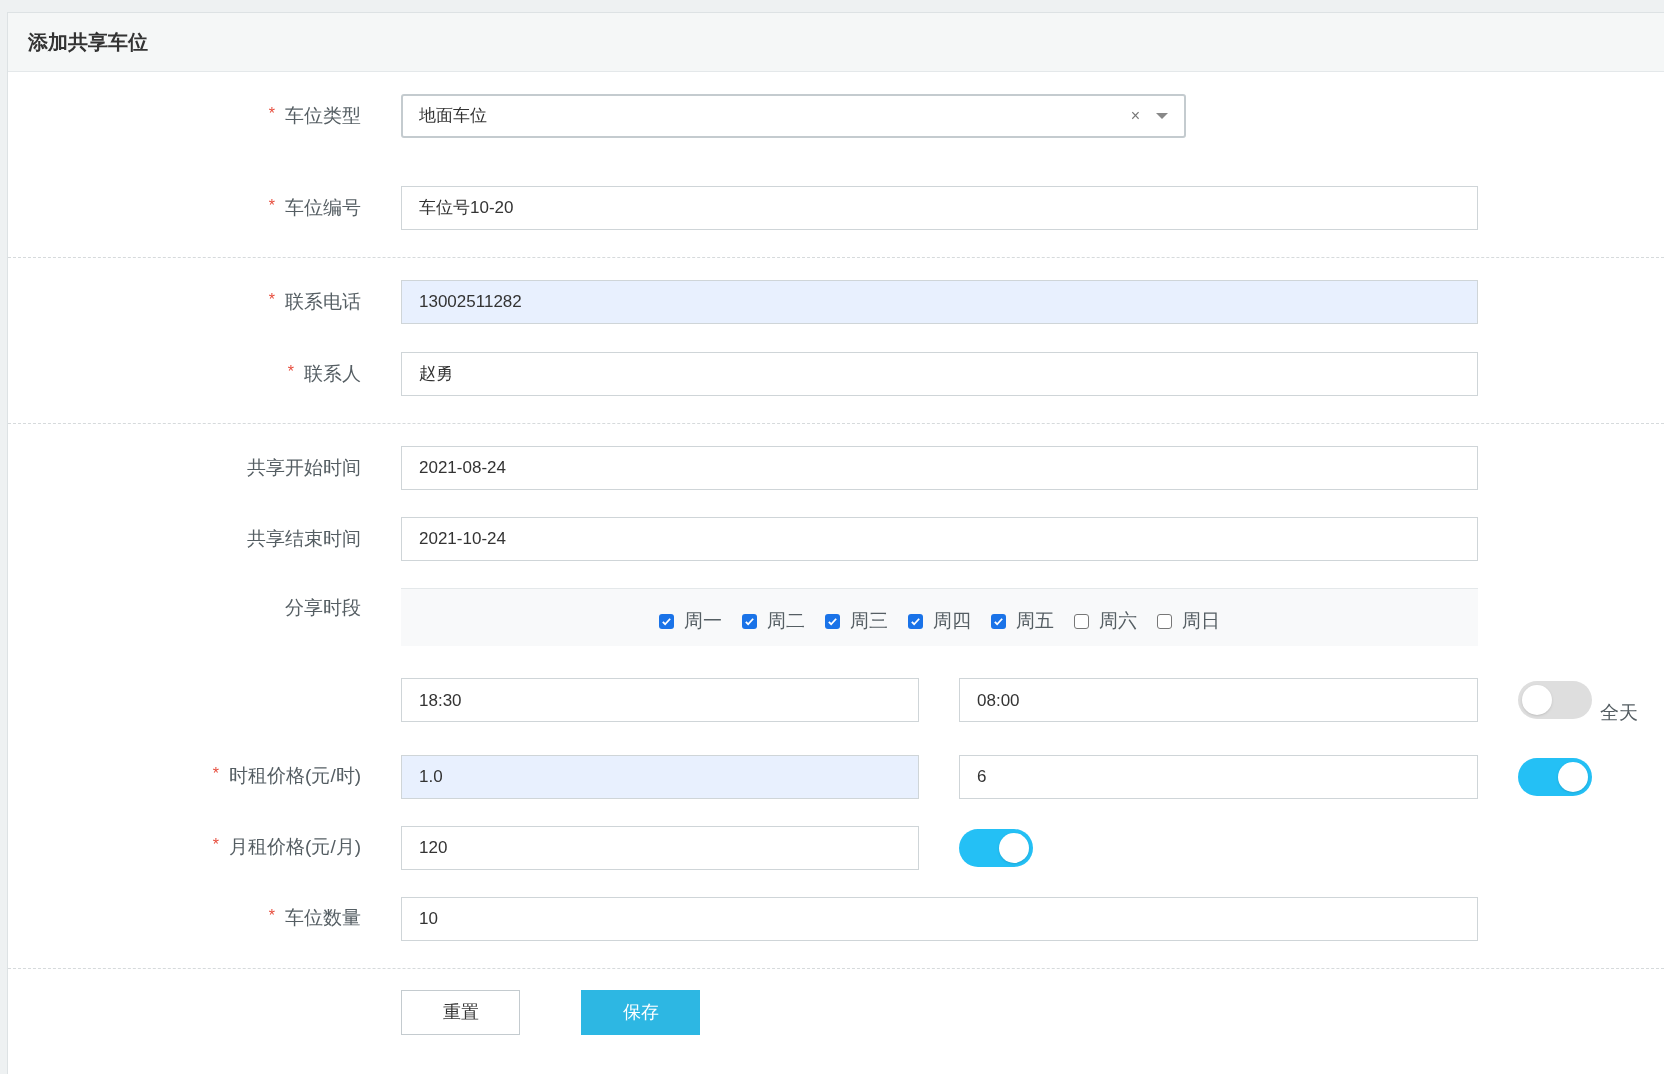  What do you see at coordinates (323, 608) in the screenshot?
I see `field-label: 分享时段` at bounding box center [323, 608].